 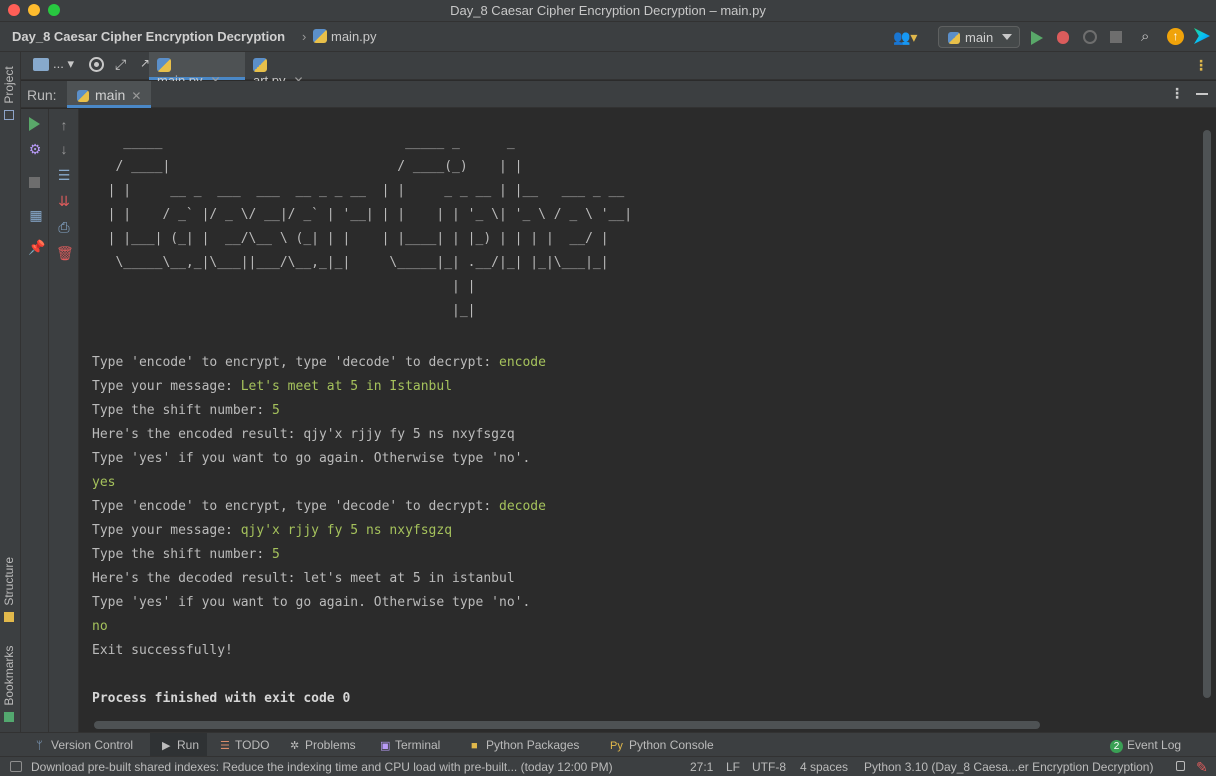 I want to click on structure-tool-window-tab: Structure, so click(x=9, y=586).